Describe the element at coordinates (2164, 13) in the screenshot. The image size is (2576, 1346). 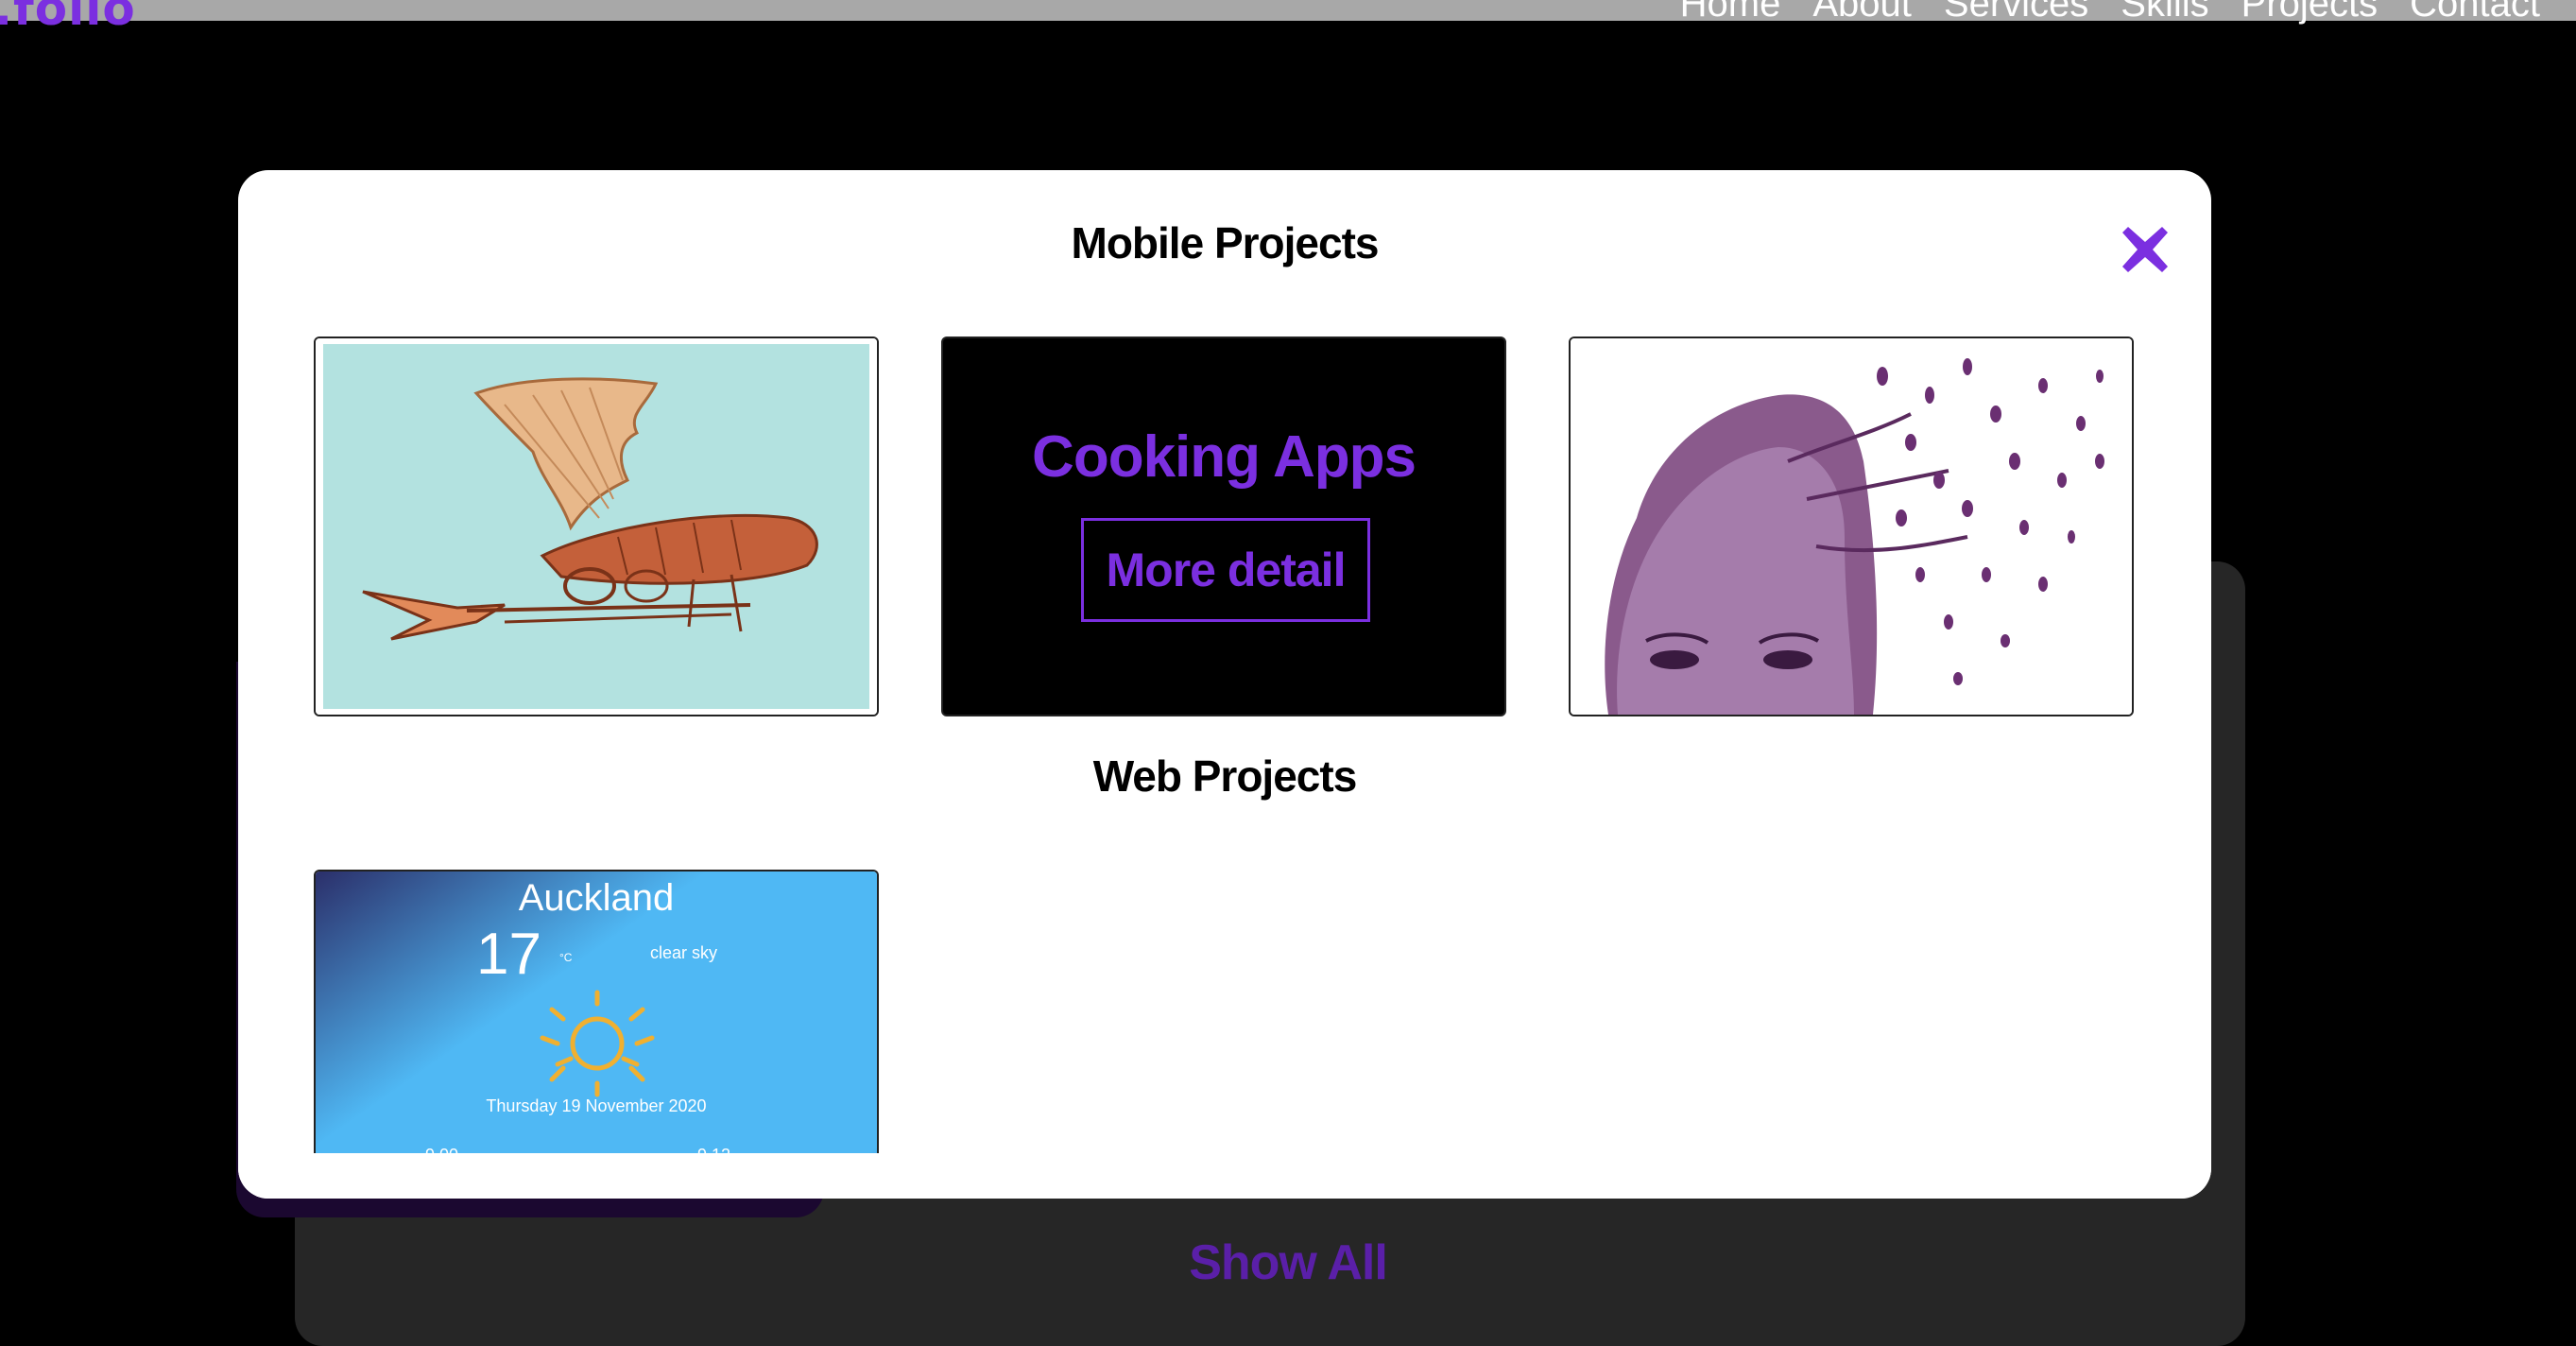
I see `nav-skills: Skills` at that location.